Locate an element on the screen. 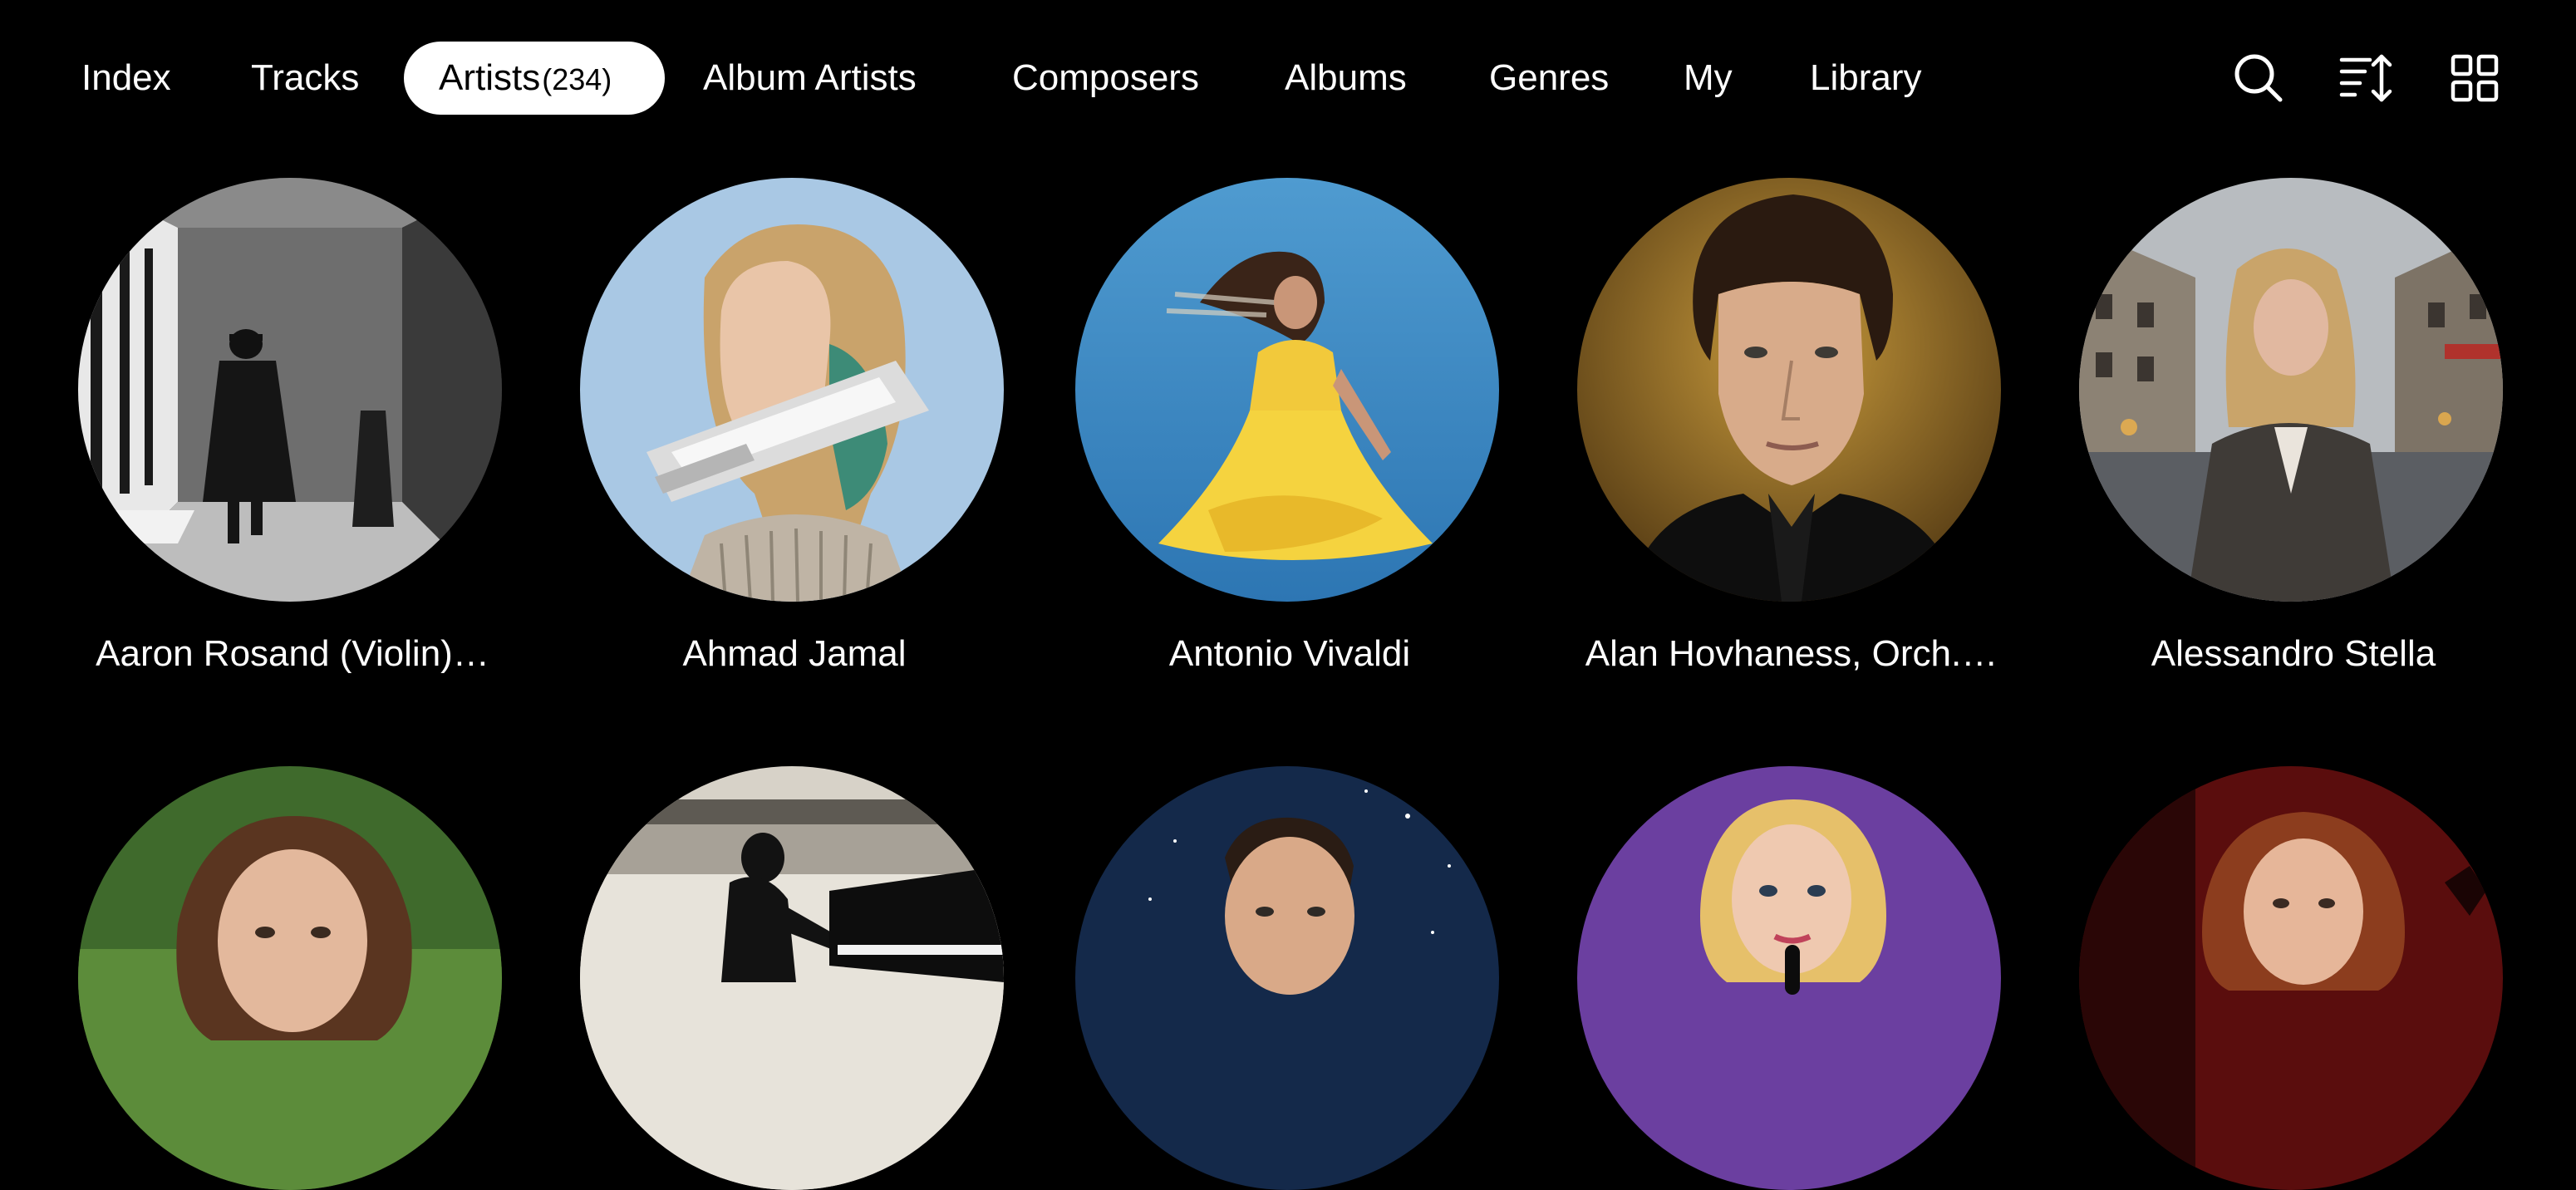 This screenshot has height=1190, width=2576. tab-album-artists: Album Artists is located at coordinates (810, 78).